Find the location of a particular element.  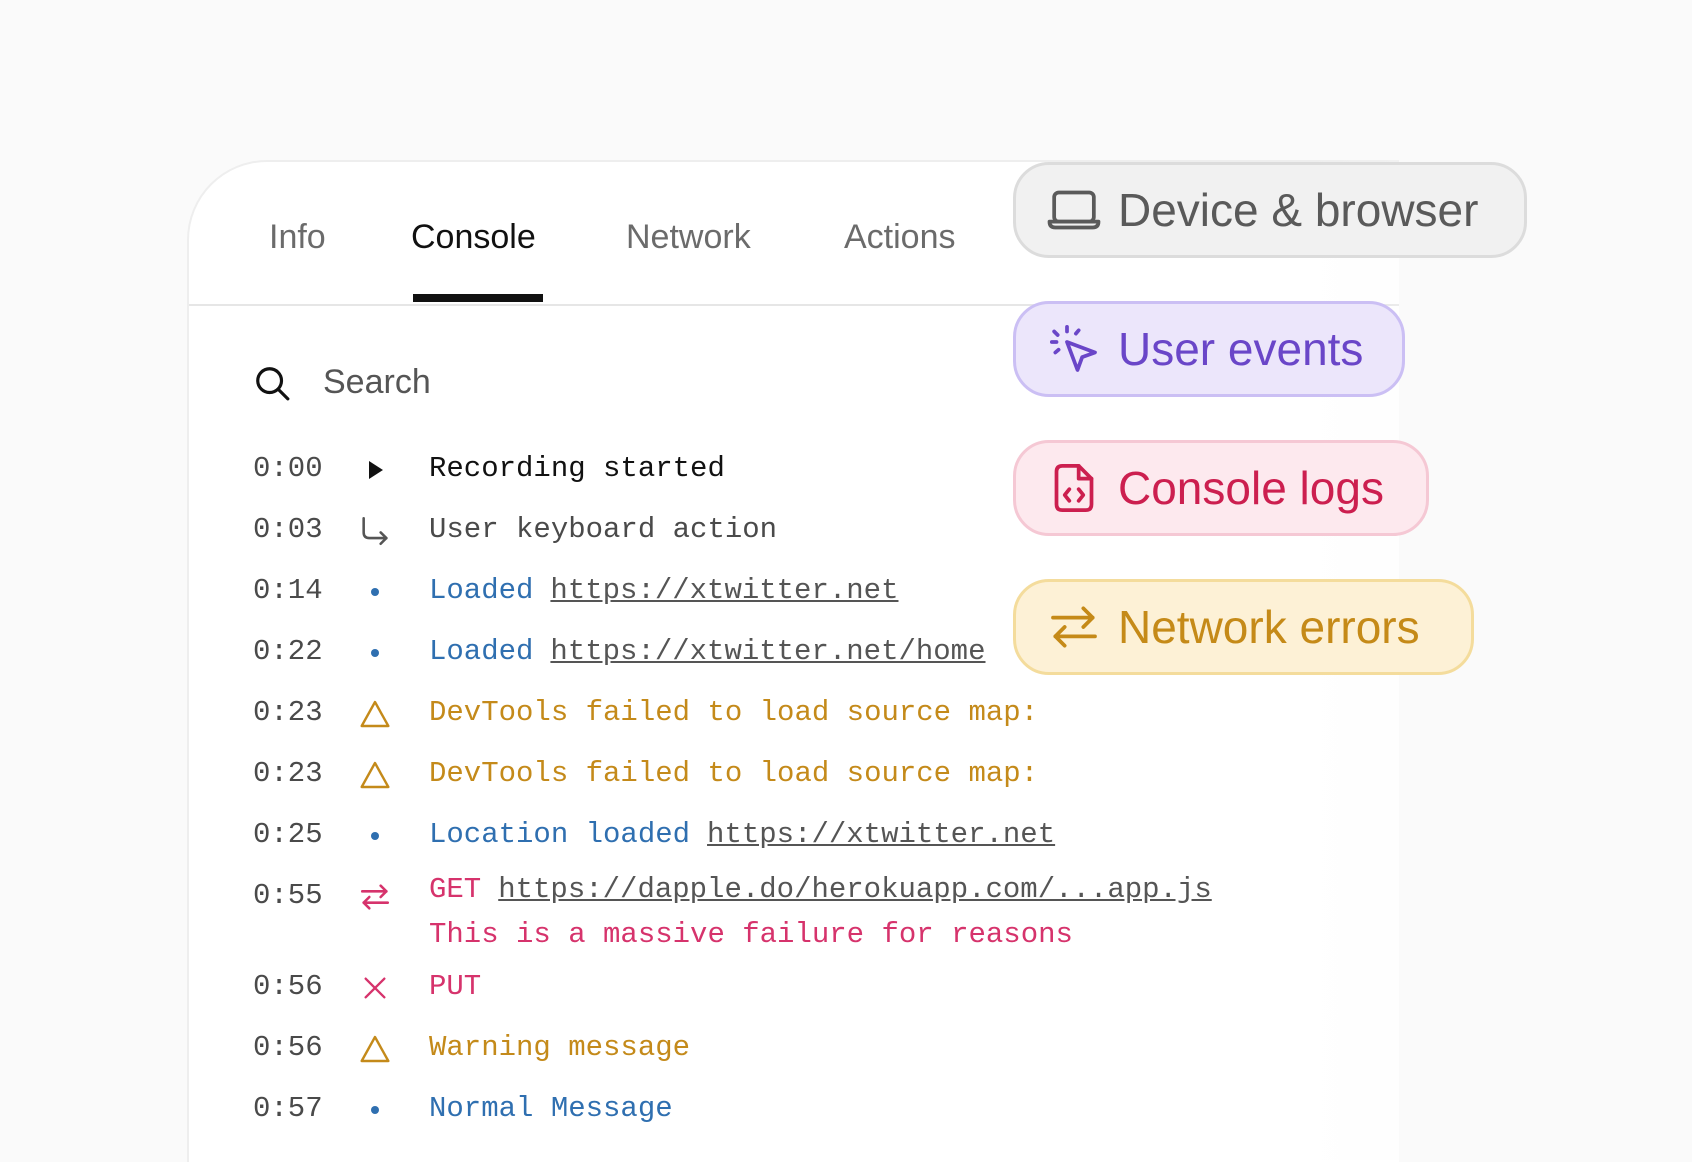

tab-info: Info is located at coordinates (297, 237).